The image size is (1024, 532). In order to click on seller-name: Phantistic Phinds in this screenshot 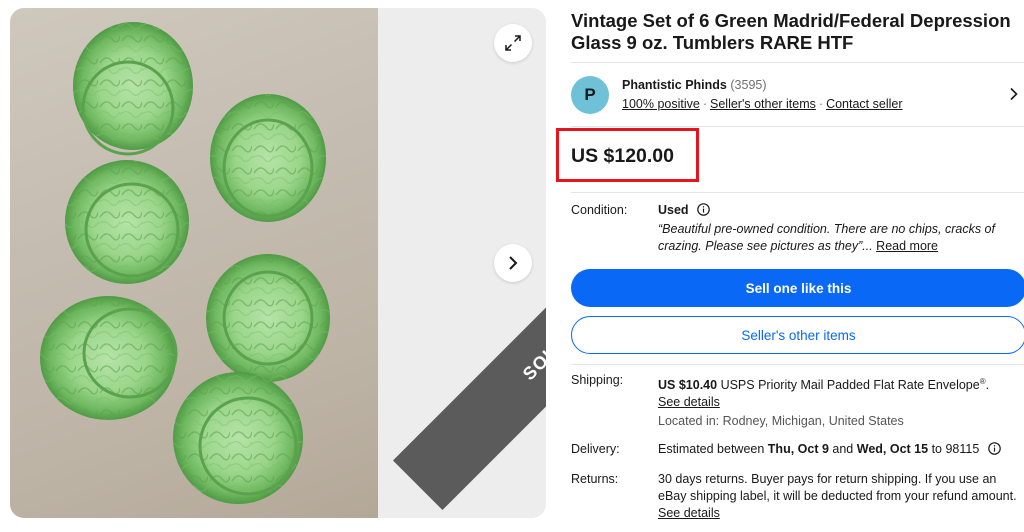, I will do `click(674, 85)`.